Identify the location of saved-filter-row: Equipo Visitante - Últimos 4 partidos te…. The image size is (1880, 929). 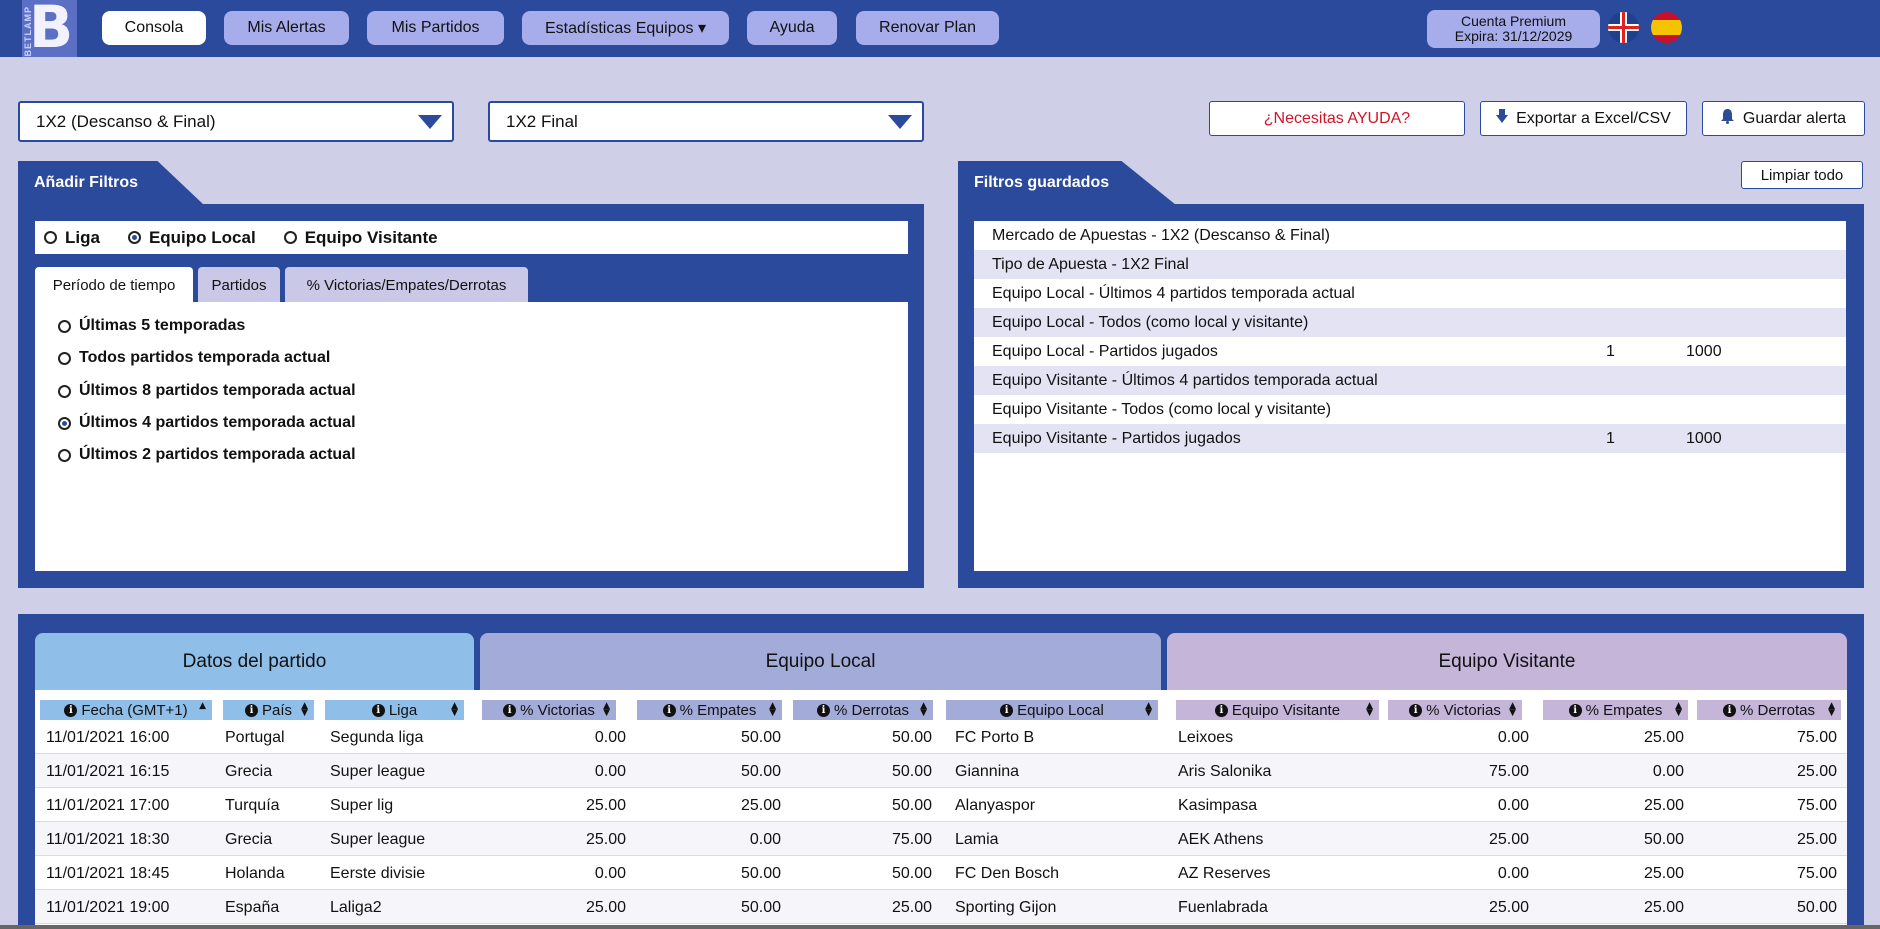
(1410, 380).